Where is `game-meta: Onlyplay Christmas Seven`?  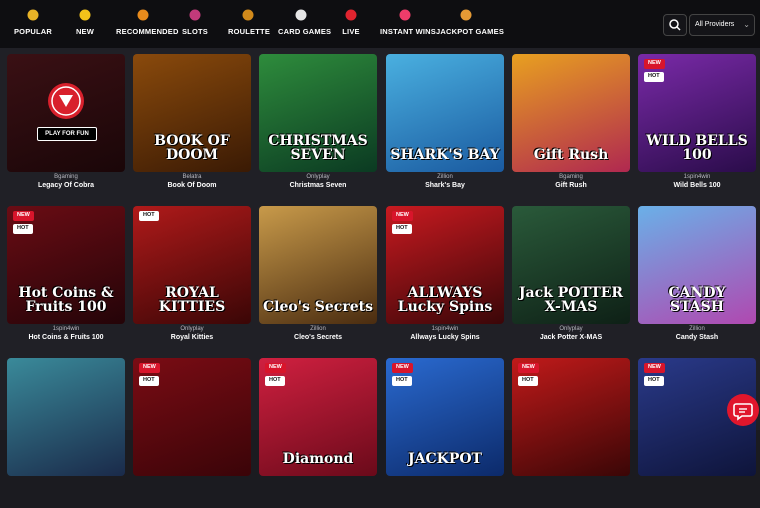 game-meta: Onlyplay Christmas Seven is located at coordinates (318, 181).